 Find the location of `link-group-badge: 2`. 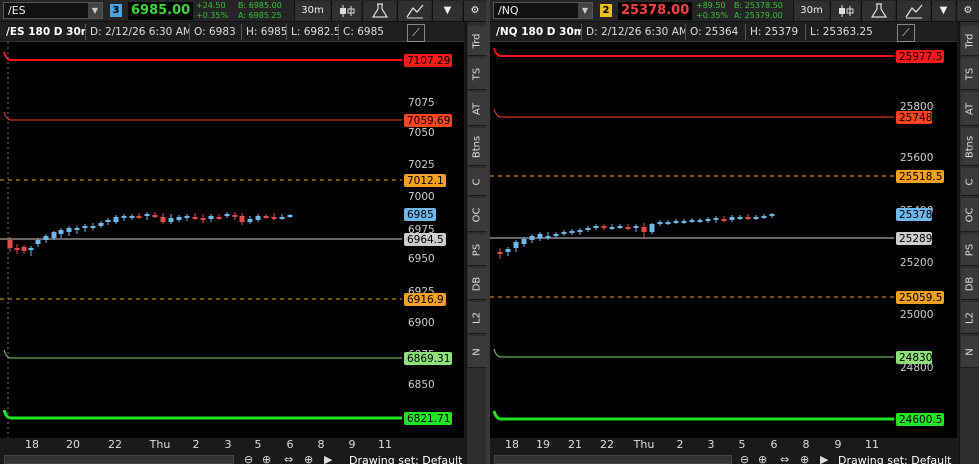

link-group-badge: 2 is located at coordinates (606, 10).